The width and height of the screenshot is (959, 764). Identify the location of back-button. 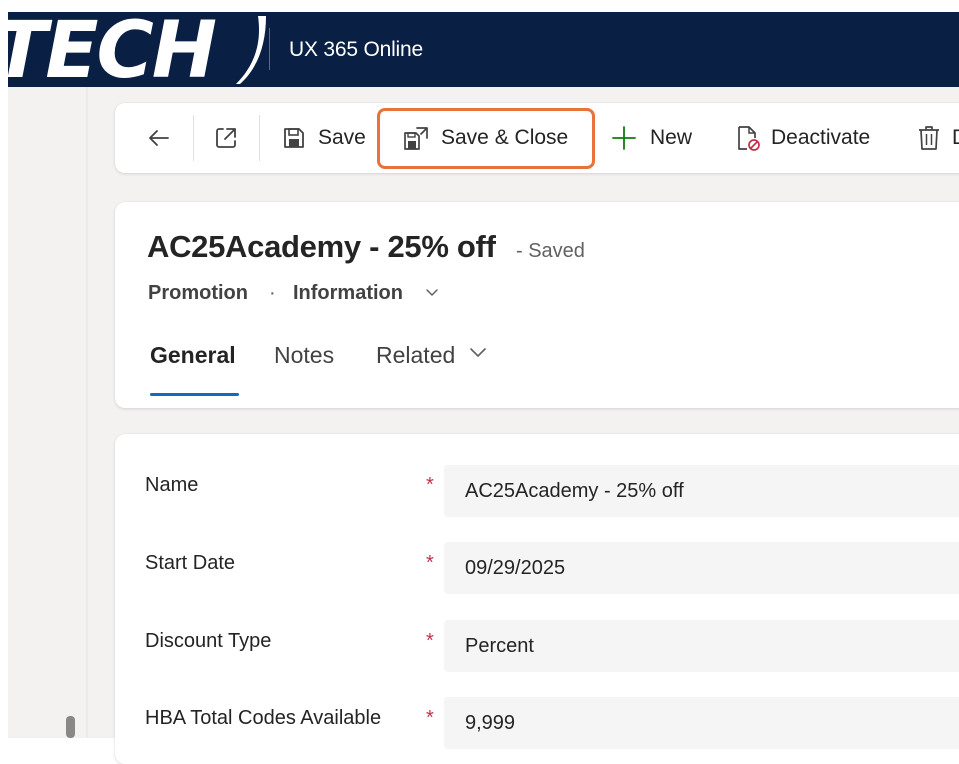
(159, 138).